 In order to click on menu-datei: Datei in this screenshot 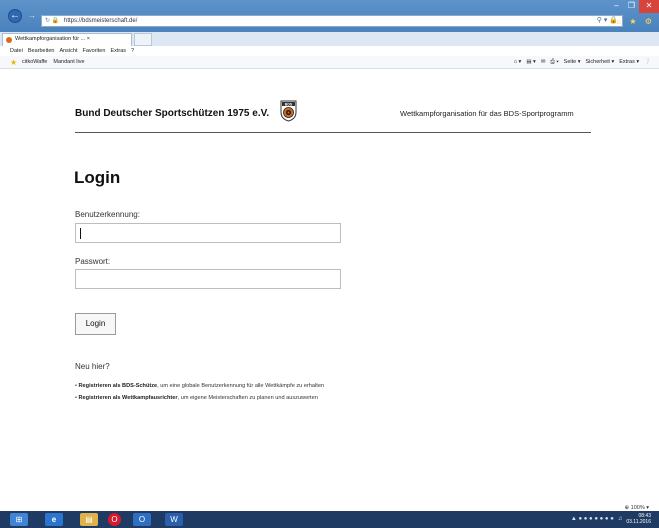, I will do `click(16, 51)`.